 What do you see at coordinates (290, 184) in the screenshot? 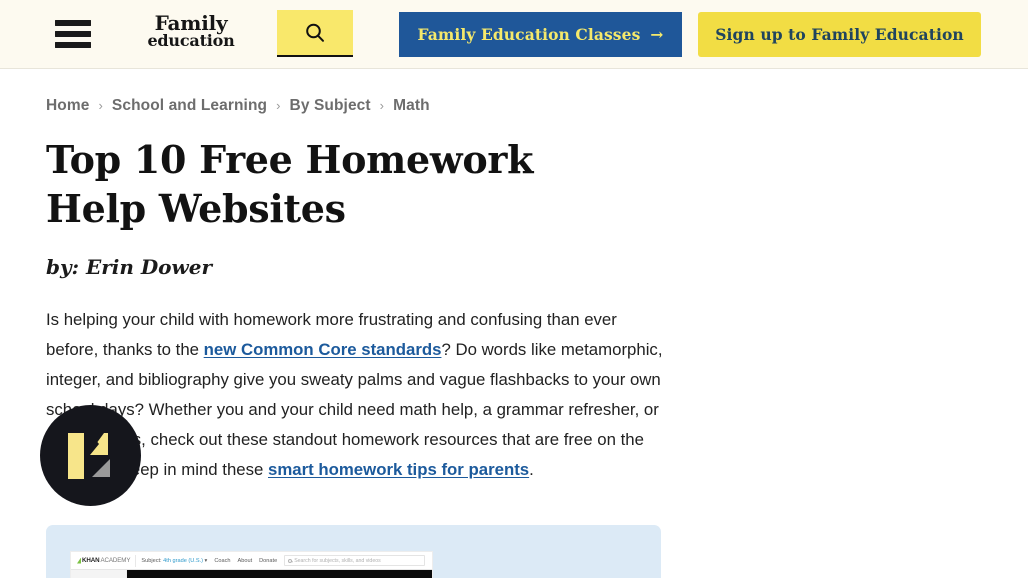
I see `page-title: Top 10 Free Homework Help Websites` at bounding box center [290, 184].